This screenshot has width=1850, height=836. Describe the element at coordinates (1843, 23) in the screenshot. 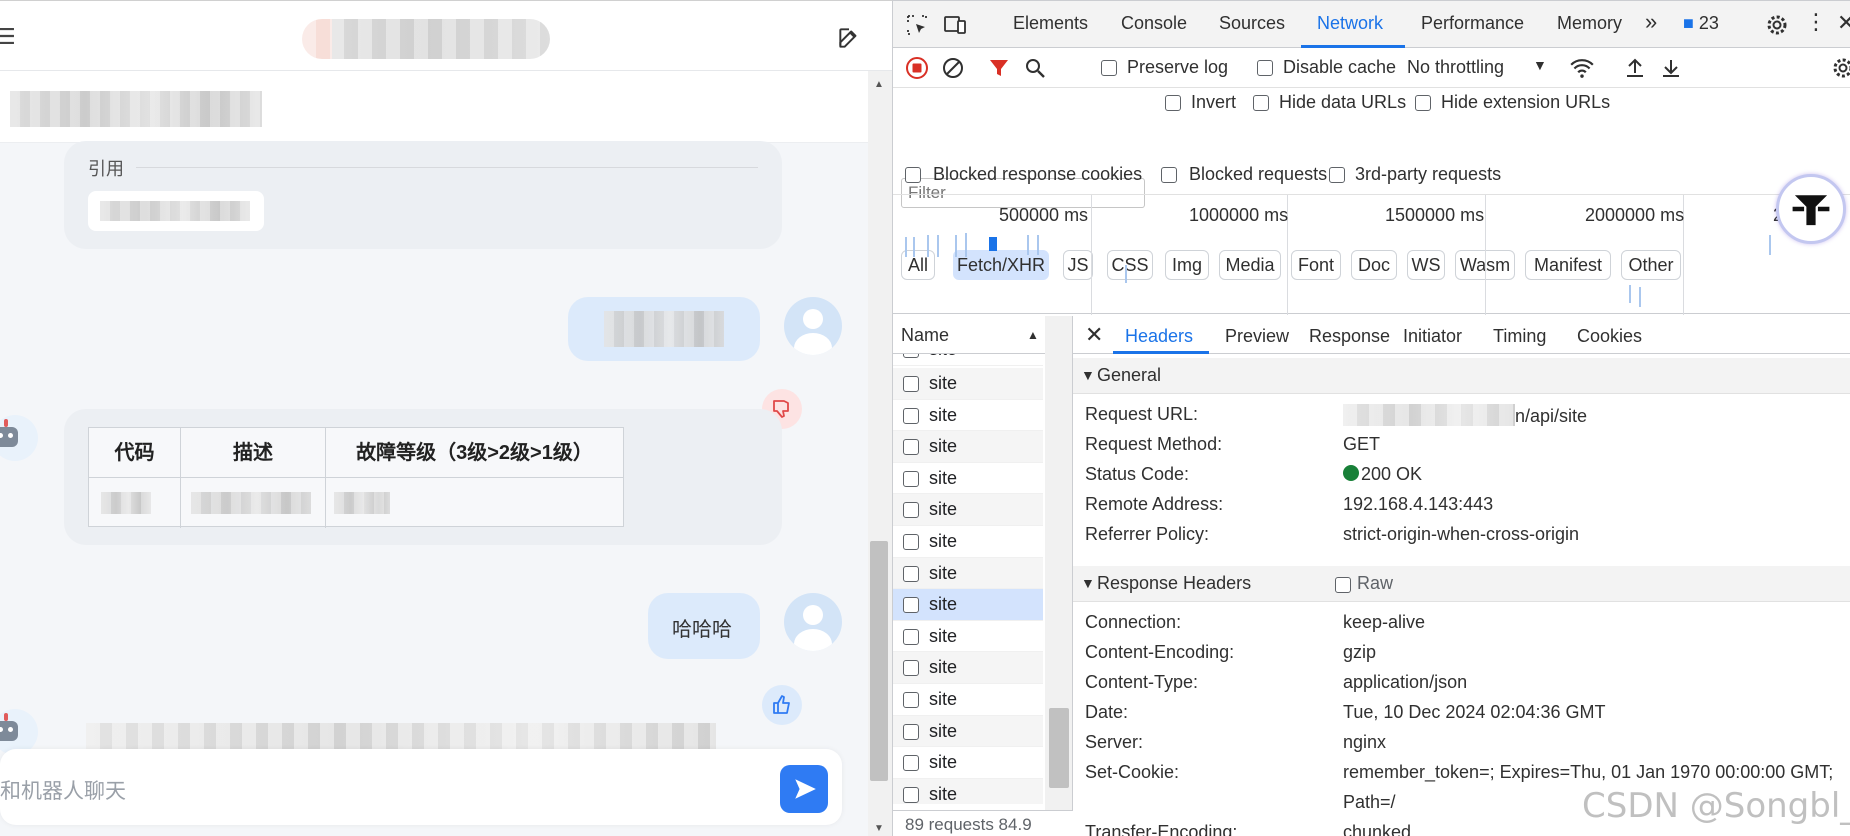

I see `close-devtools-icon: ✕` at that location.